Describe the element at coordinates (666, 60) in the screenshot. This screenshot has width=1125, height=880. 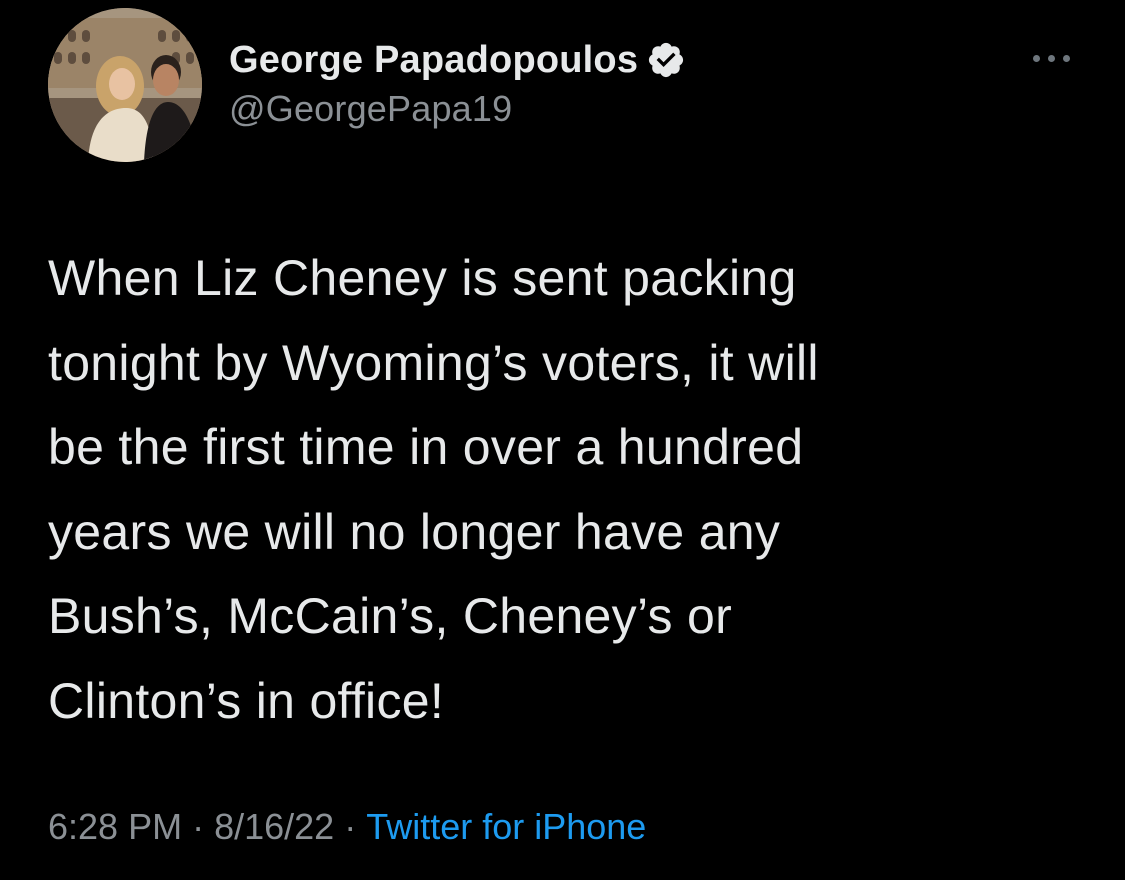
I see `verified-badge-icon` at that location.